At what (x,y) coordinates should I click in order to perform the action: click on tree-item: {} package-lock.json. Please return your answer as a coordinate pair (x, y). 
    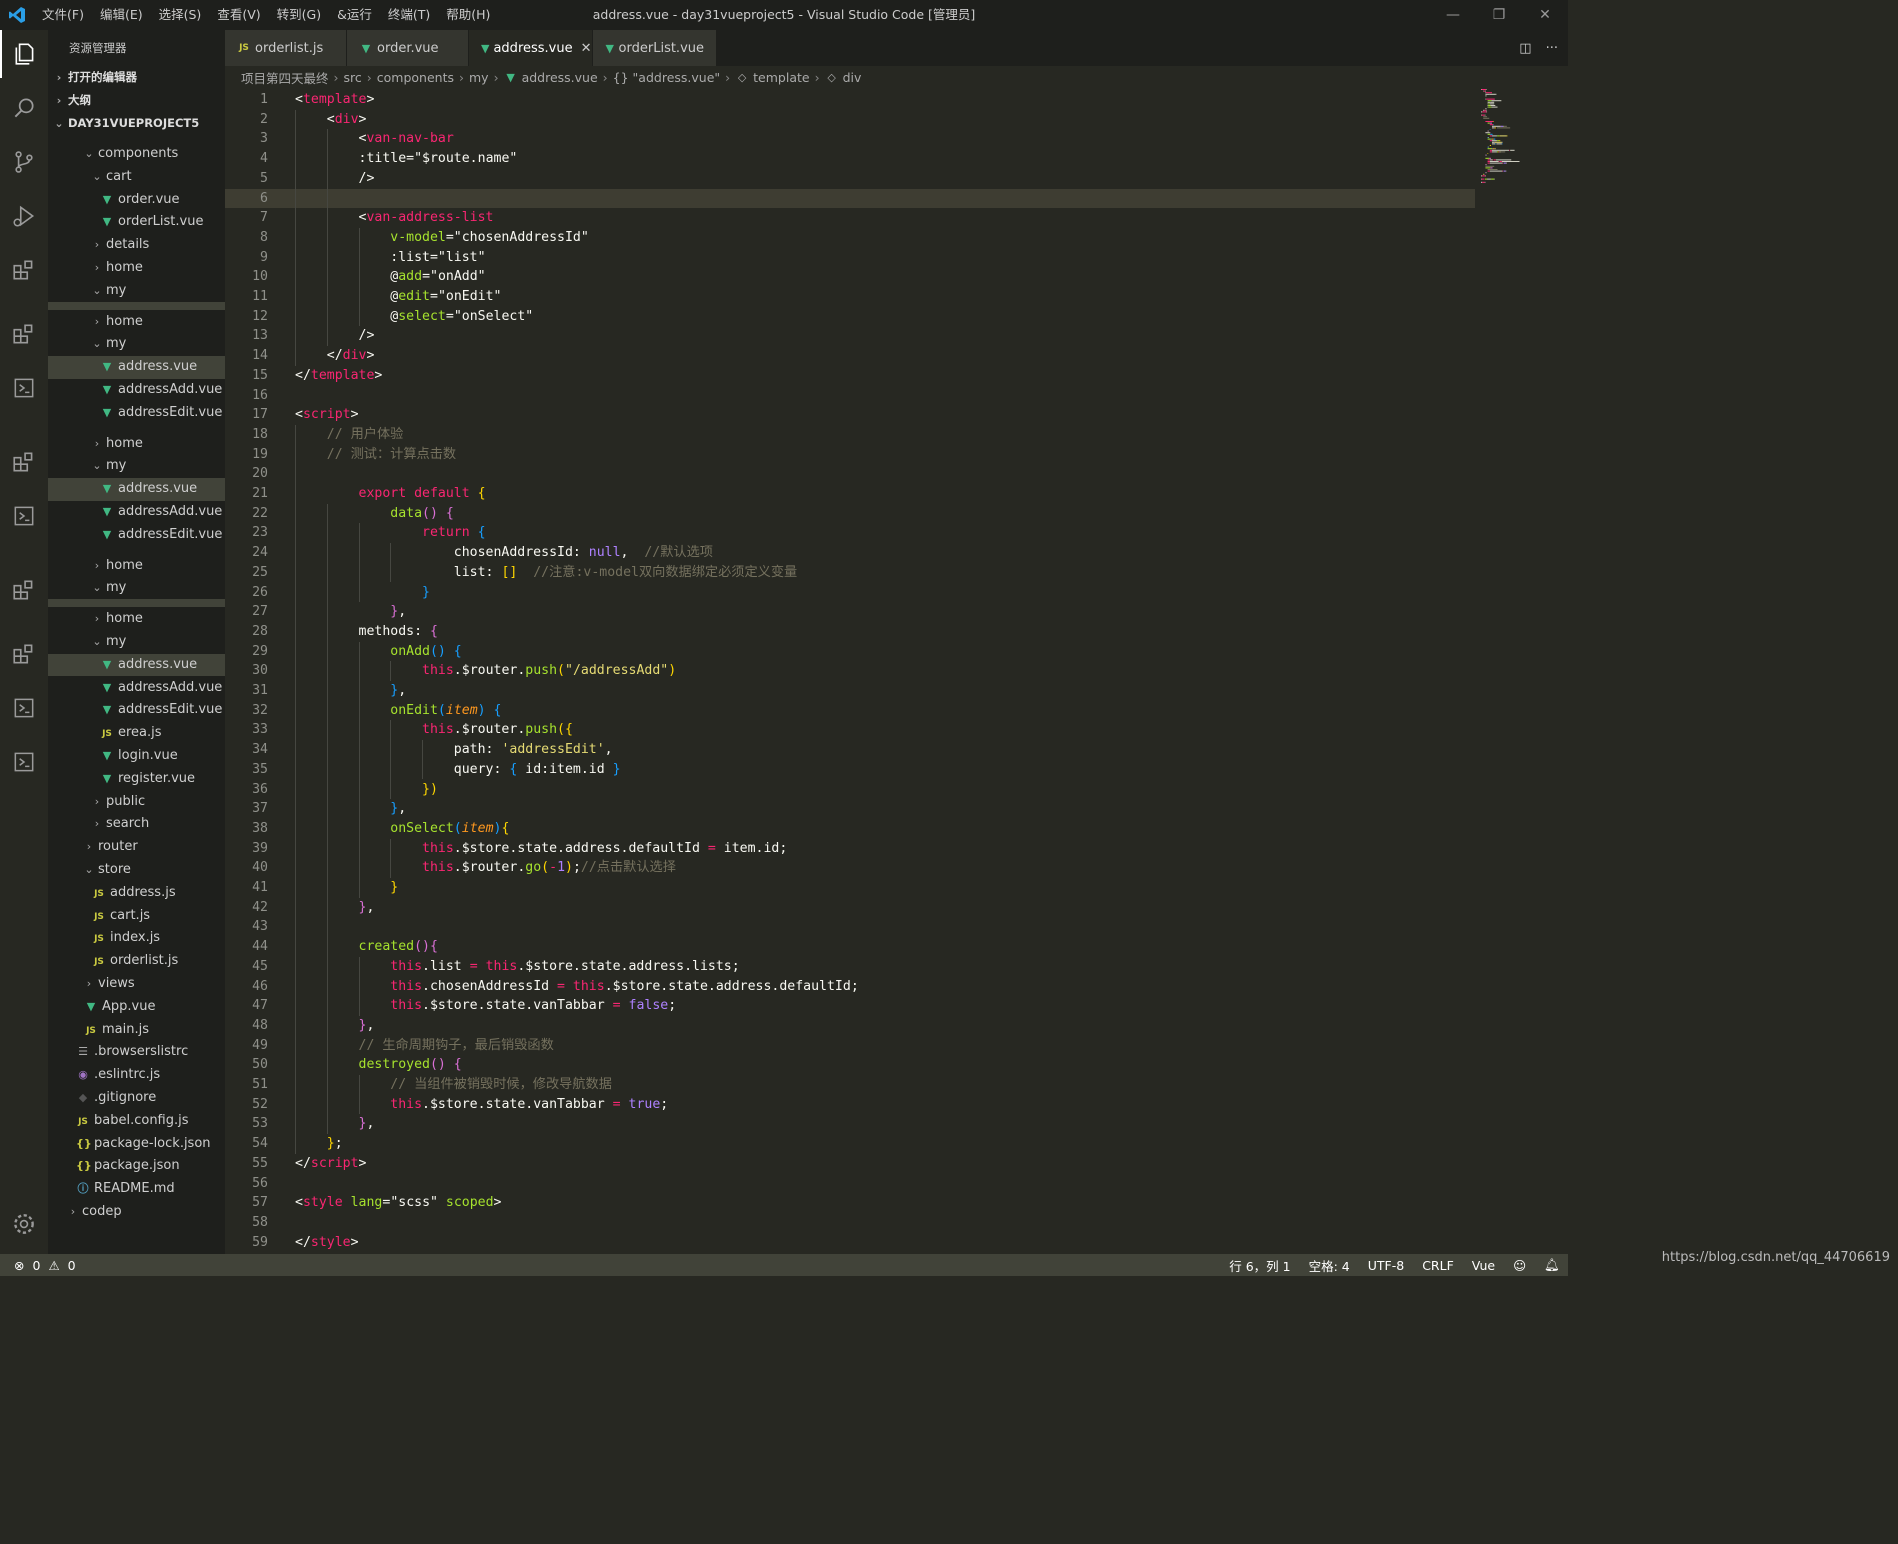
    Looking at the image, I should click on (136, 1144).